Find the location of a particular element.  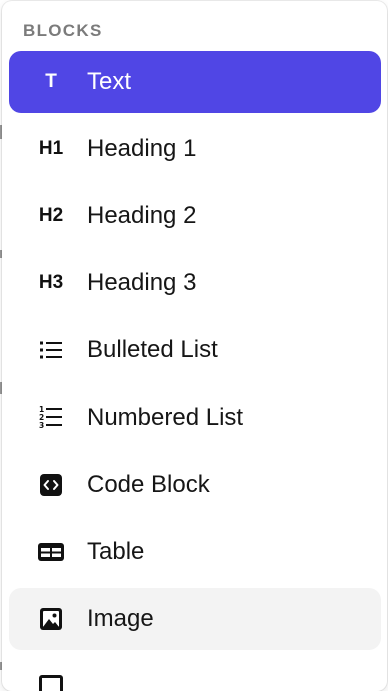

section-header-blocks: BLOCKS is located at coordinates (63, 30).